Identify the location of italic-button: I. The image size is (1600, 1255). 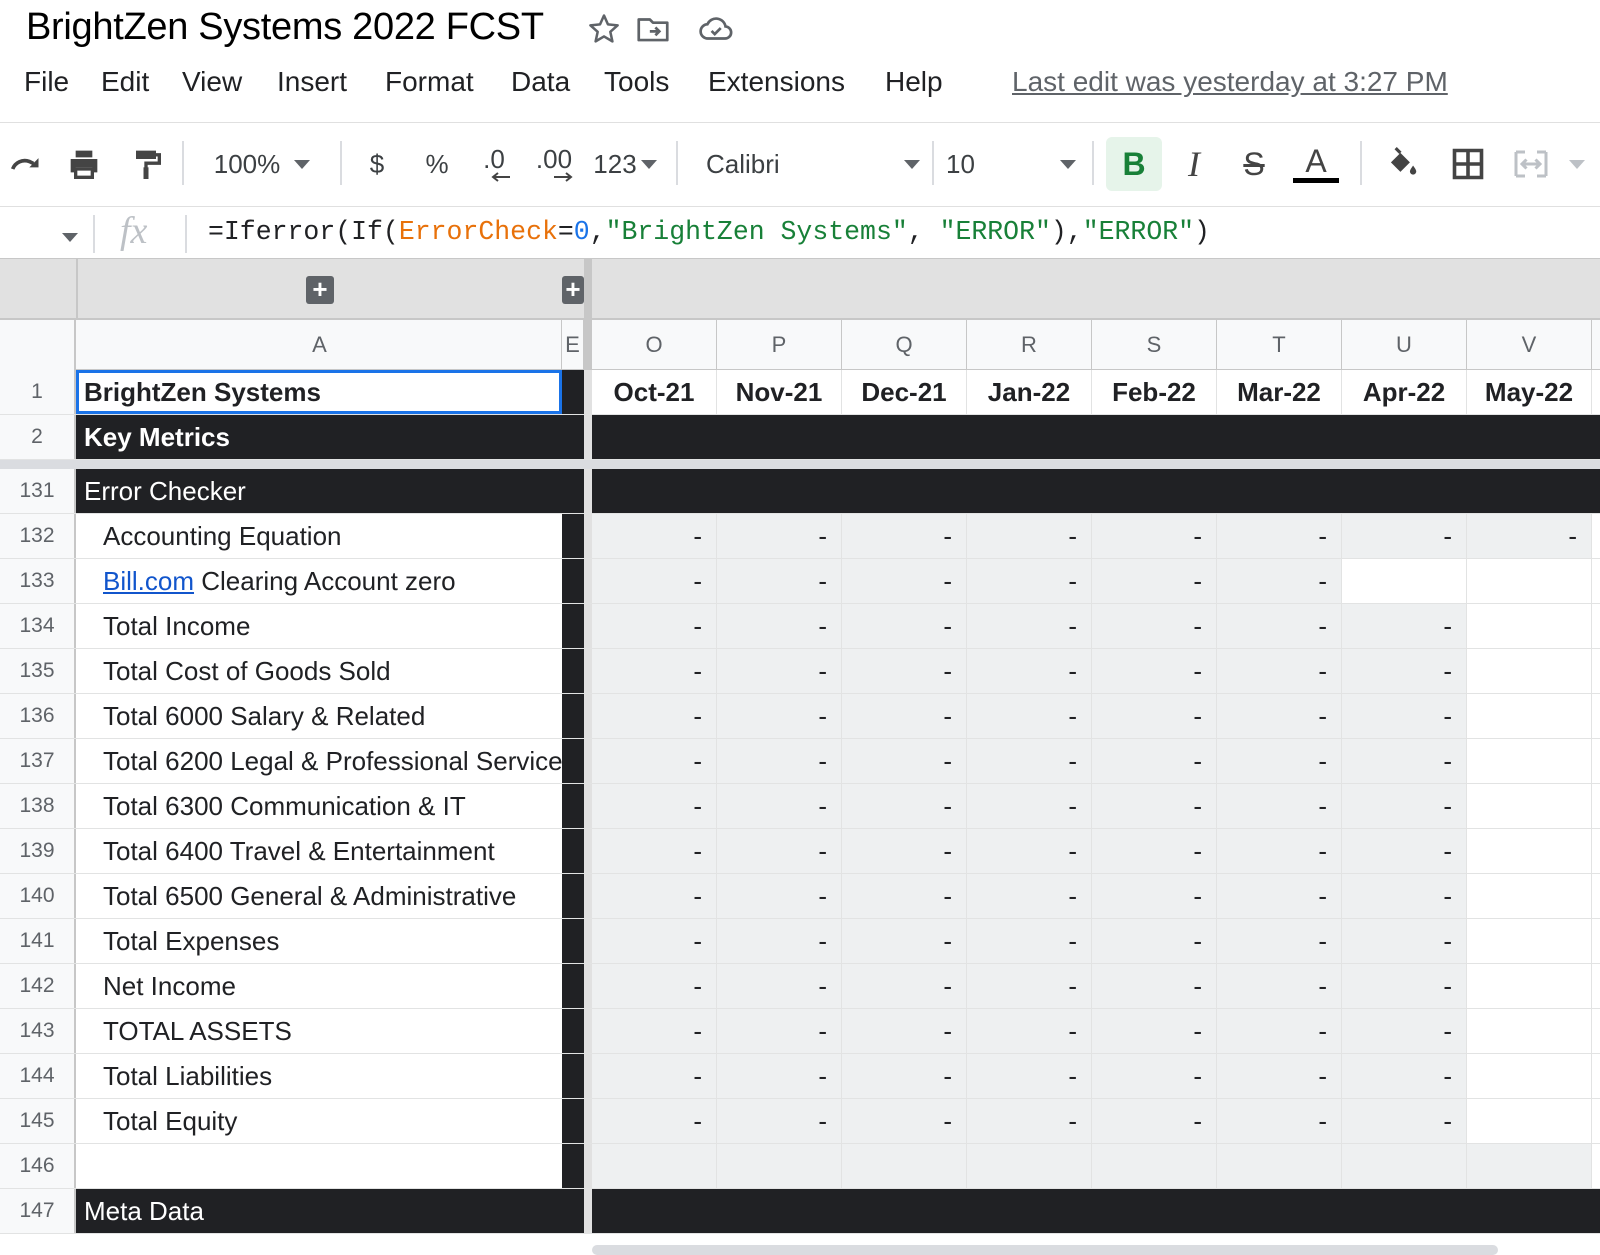
(1194, 164).